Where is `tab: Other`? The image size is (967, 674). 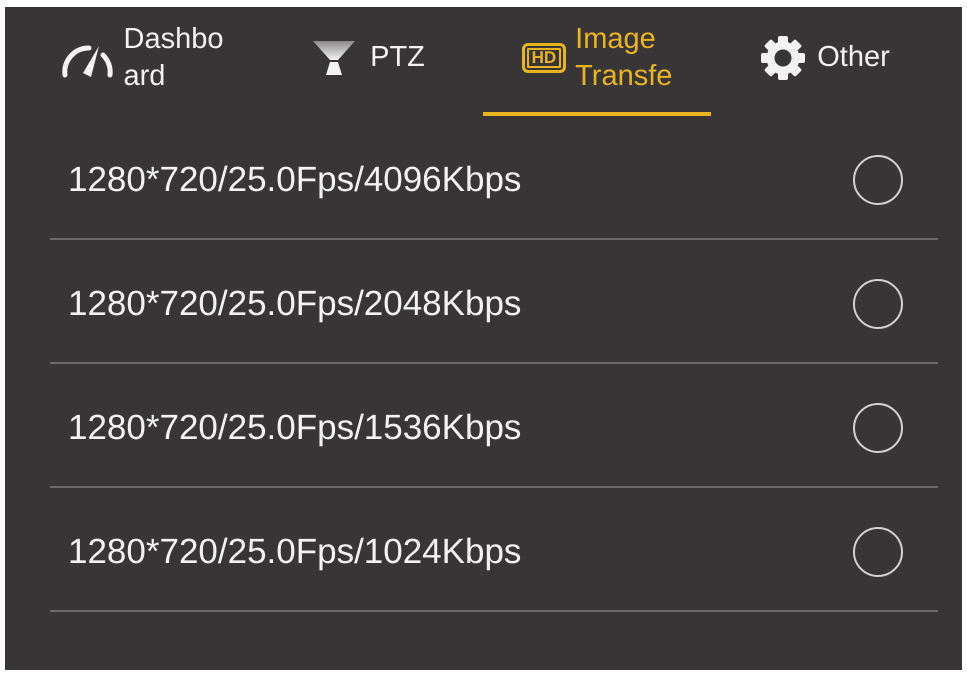
tab: Other is located at coordinates (825, 61).